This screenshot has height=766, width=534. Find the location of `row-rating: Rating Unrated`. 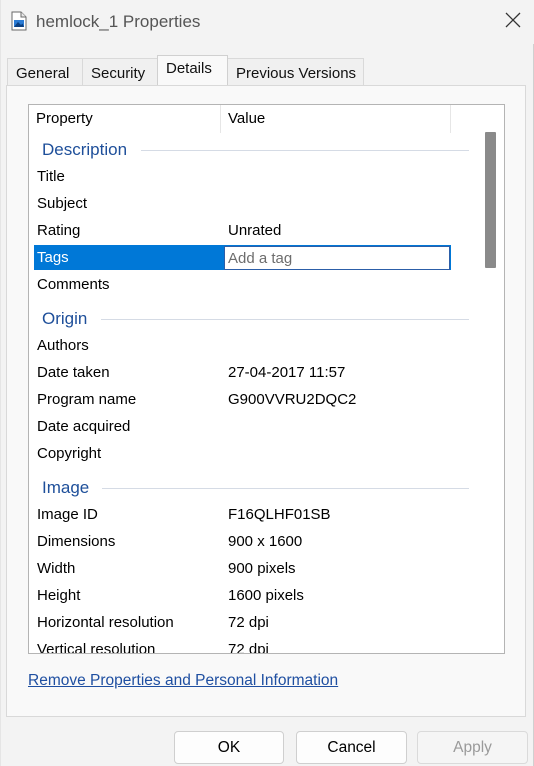

row-rating: Rating Unrated is located at coordinates (242, 230).